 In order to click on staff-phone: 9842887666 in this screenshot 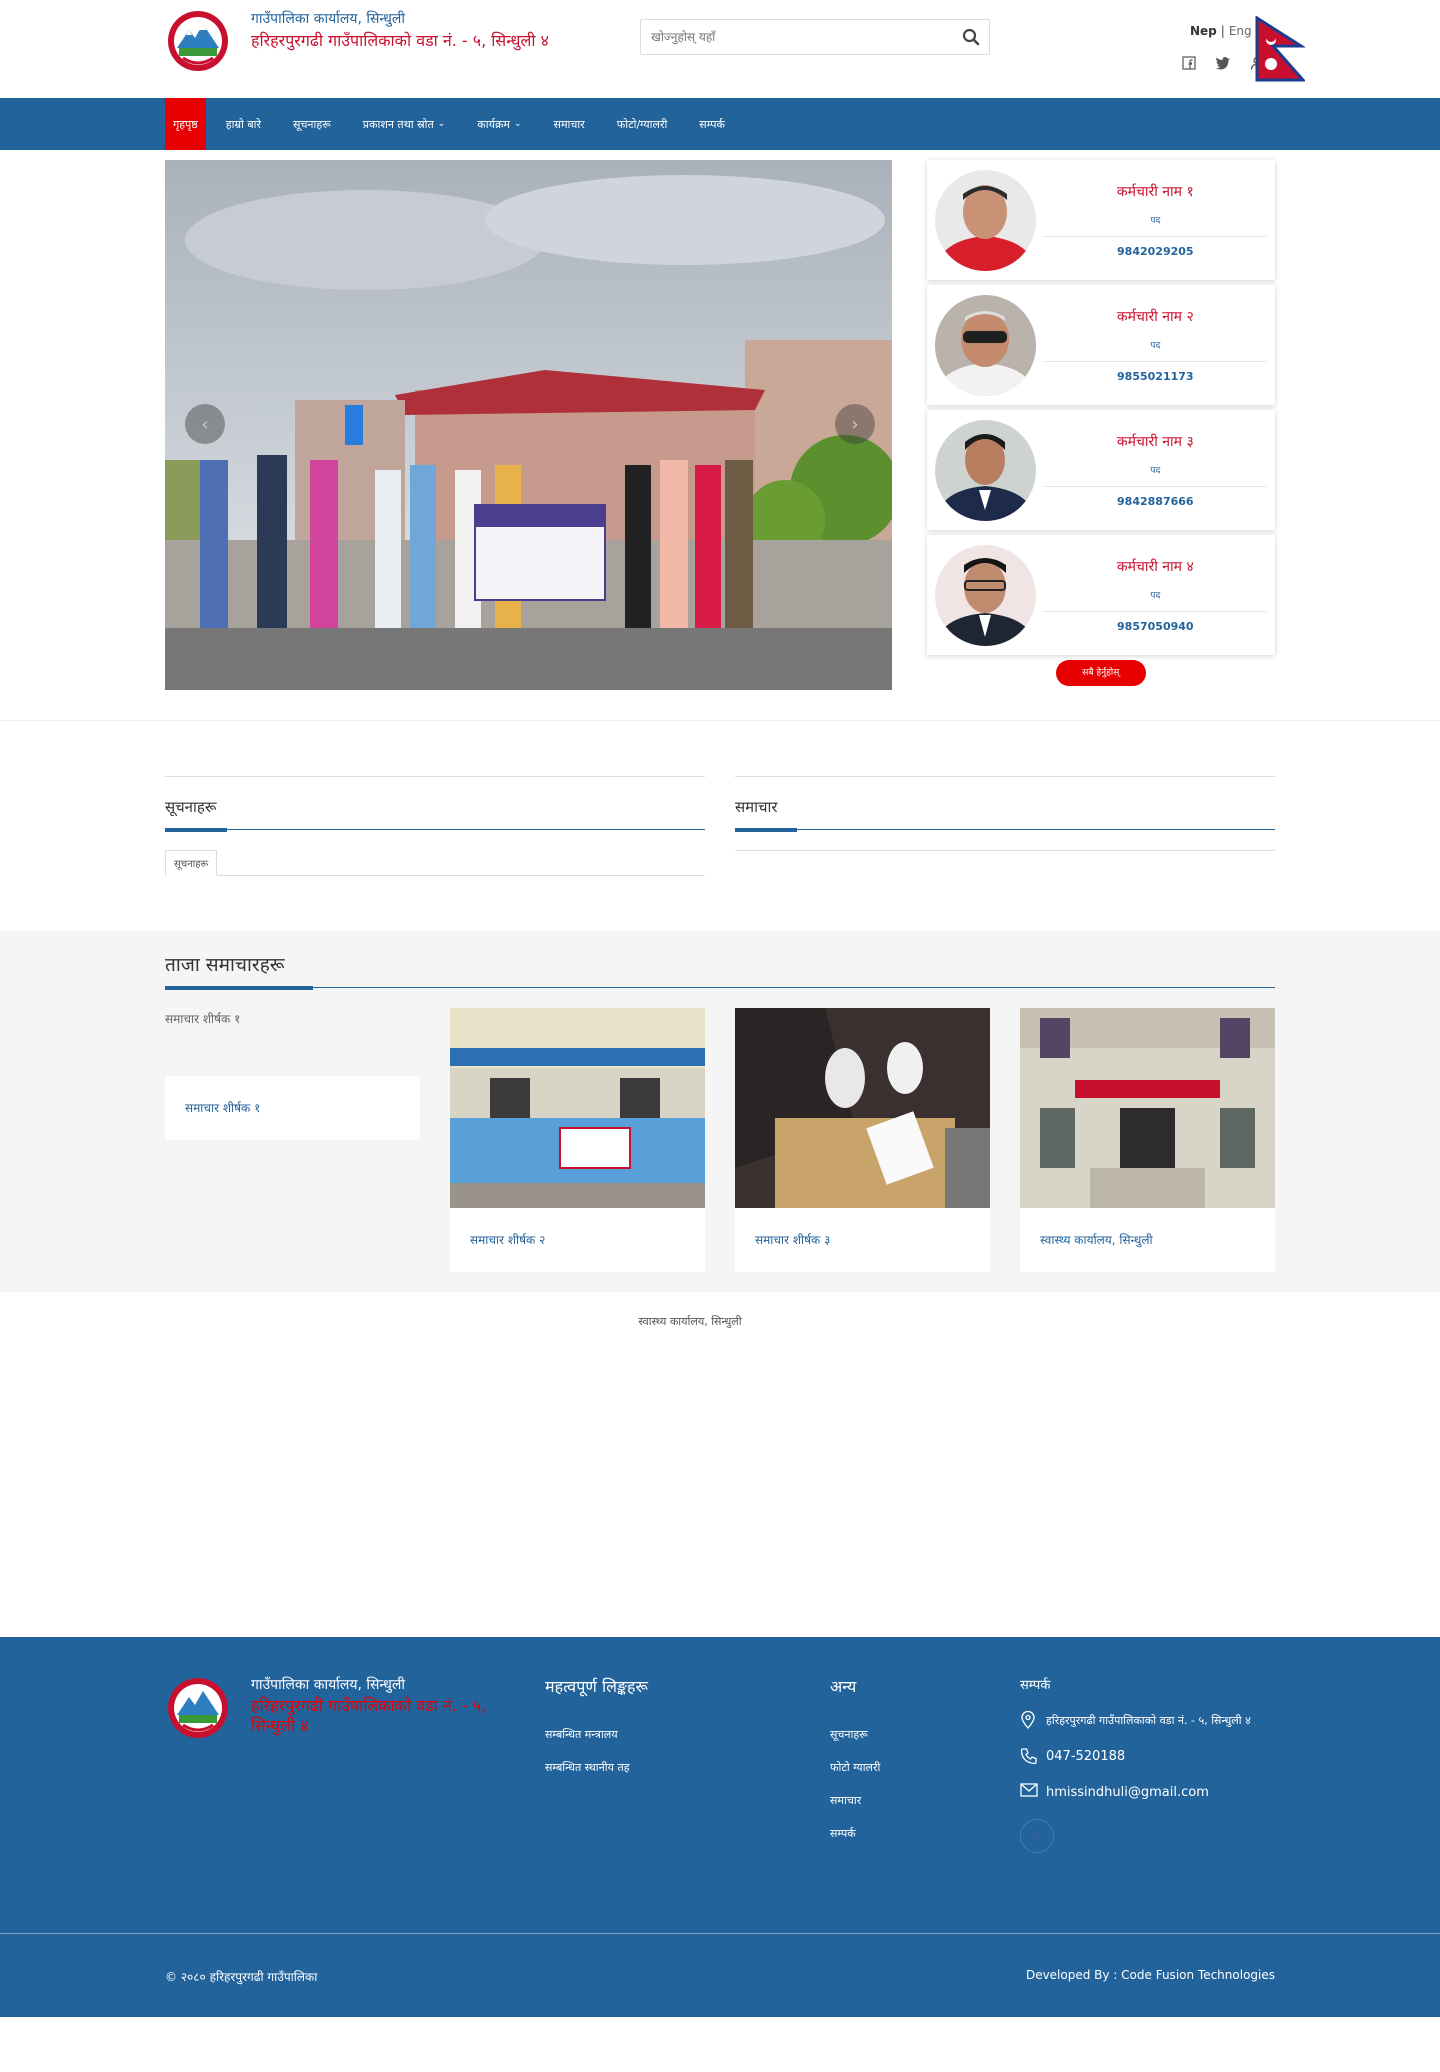, I will do `click(1155, 501)`.